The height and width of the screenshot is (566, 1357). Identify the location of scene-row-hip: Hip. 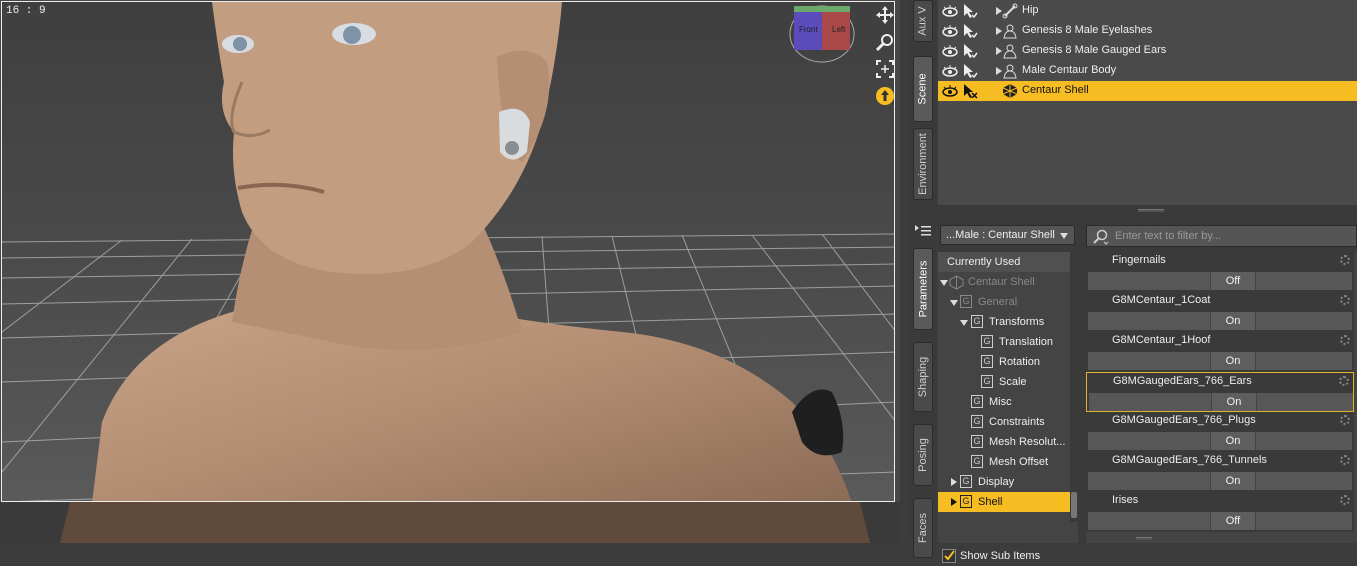
(1147, 11).